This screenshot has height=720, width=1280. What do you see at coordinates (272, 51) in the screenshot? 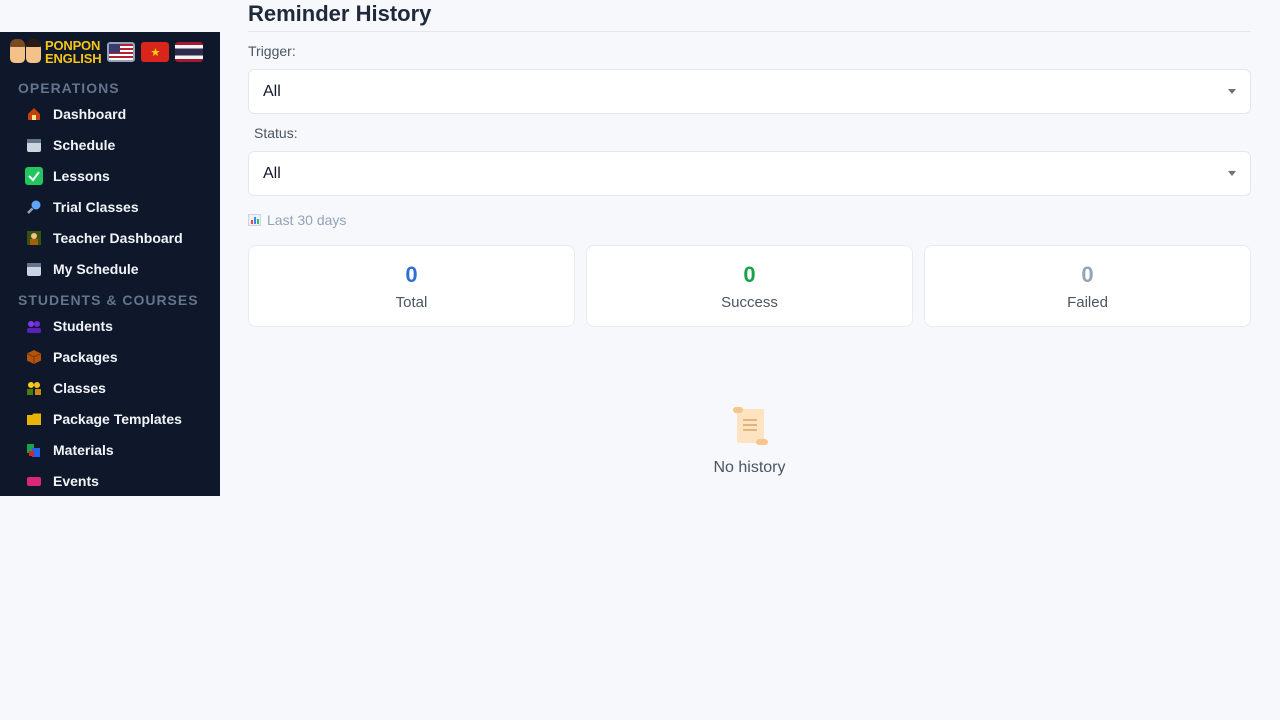
I see `trigger-label: Trigger:` at bounding box center [272, 51].